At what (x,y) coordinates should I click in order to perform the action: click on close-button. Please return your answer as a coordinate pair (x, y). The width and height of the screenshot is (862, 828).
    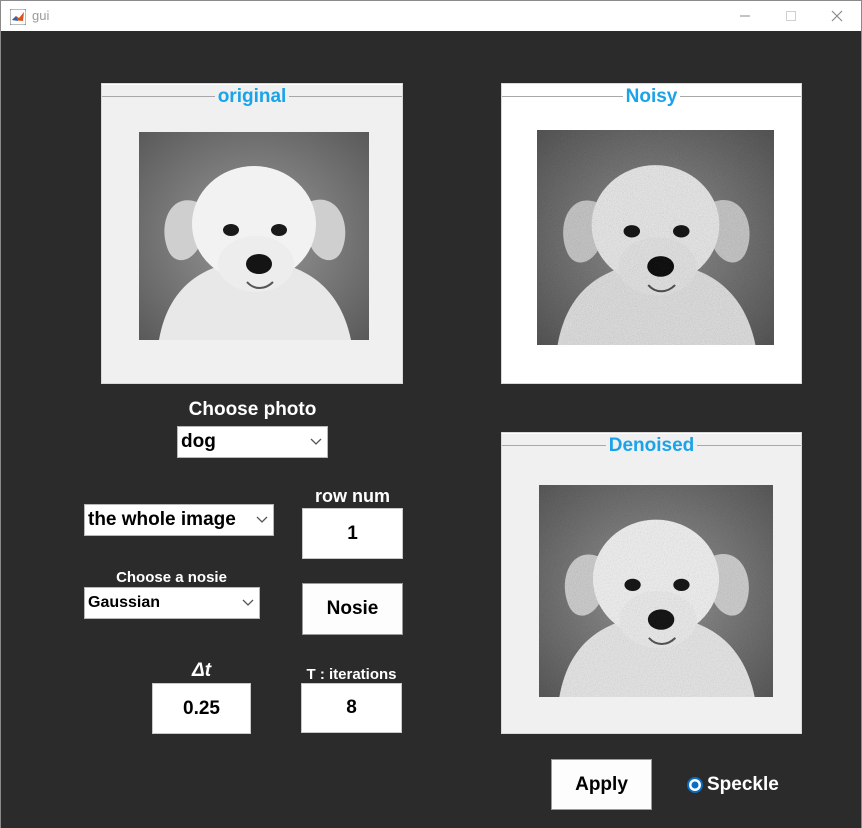
    Looking at the image, I should click on (837, 16).